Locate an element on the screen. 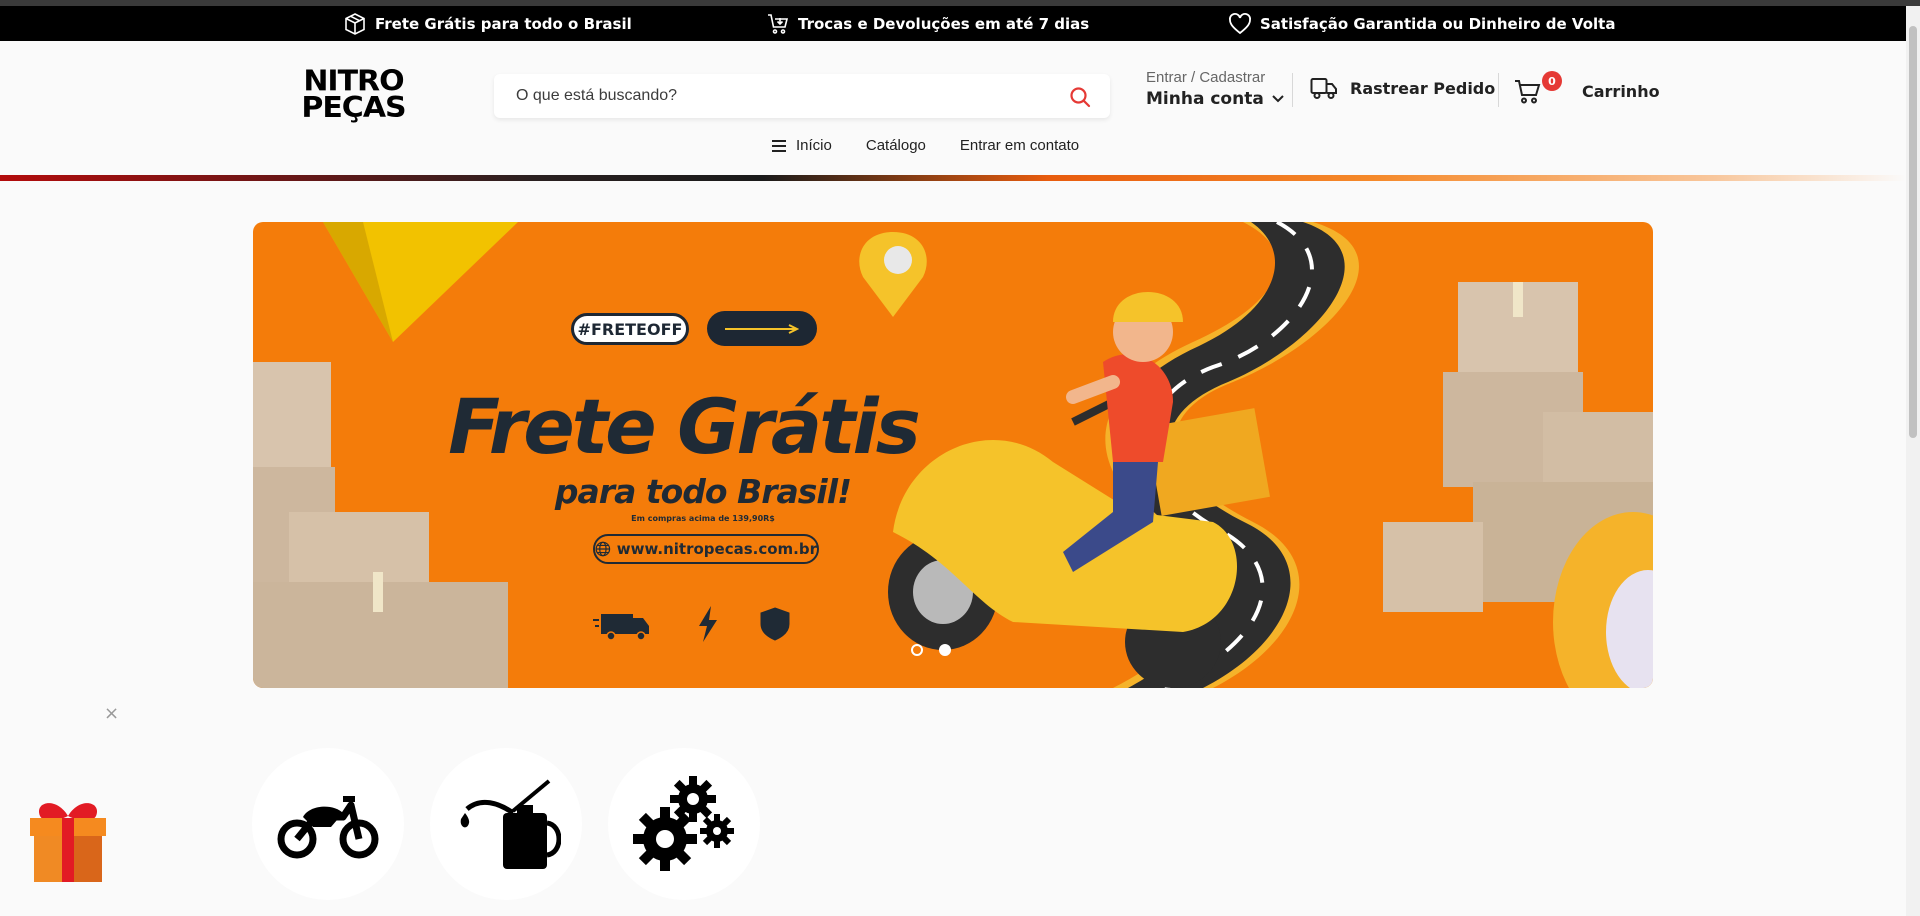 The width and height of the screenshot is (1920, 916). banner-note: Em compras acima de 139,90R$ is located at coordinates (703, 518).